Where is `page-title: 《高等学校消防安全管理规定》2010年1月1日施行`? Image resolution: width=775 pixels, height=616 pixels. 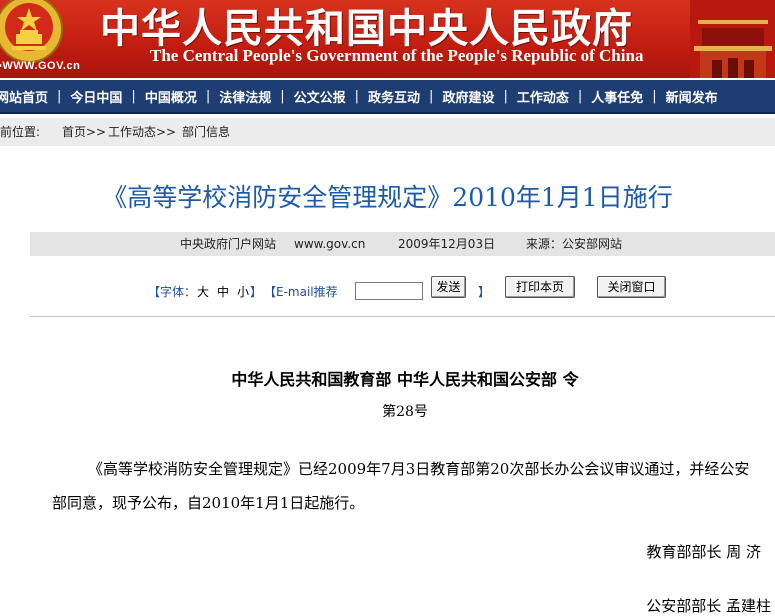
page-title: 《高等学校消防安全管理规定》2010年1月1日施行 is located at coordinates (387, 197).